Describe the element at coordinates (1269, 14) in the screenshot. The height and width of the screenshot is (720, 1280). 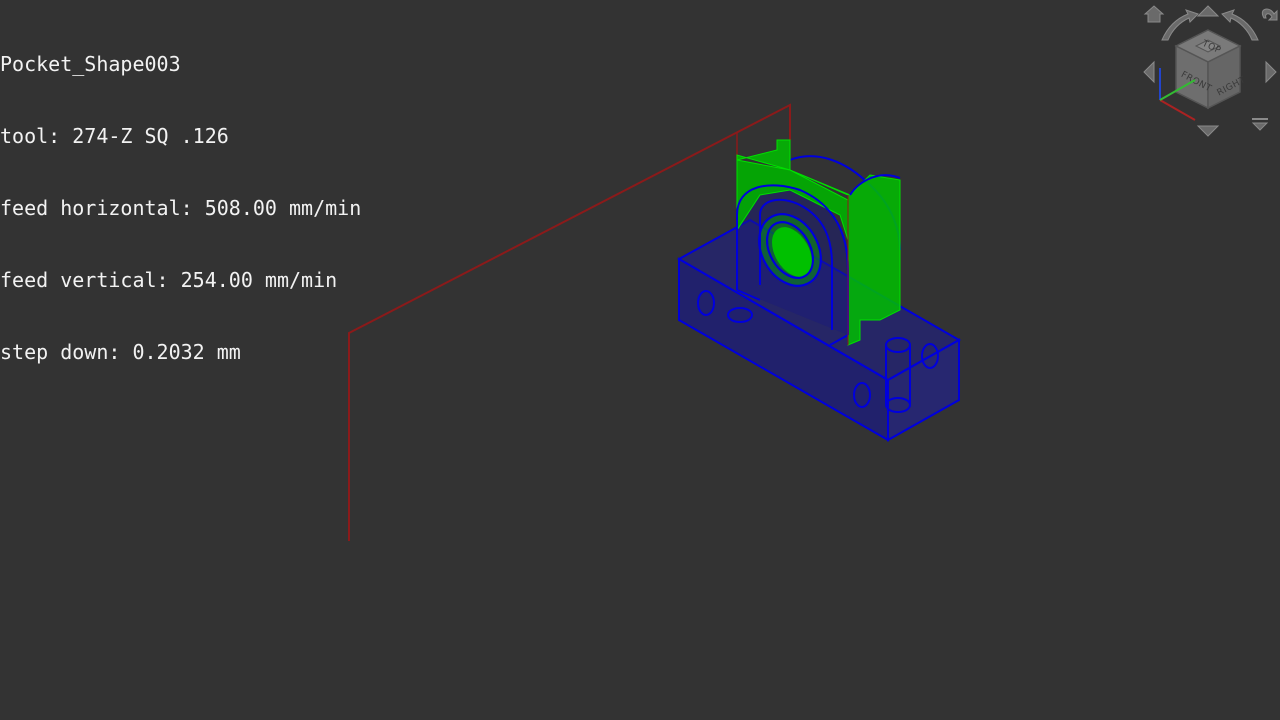
I see `roll-icon` at that location.